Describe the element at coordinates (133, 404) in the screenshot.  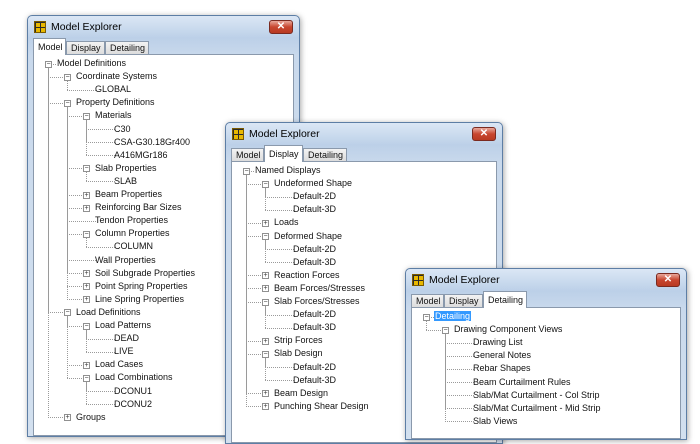
I see `tree-node: DCONU2` at that location.